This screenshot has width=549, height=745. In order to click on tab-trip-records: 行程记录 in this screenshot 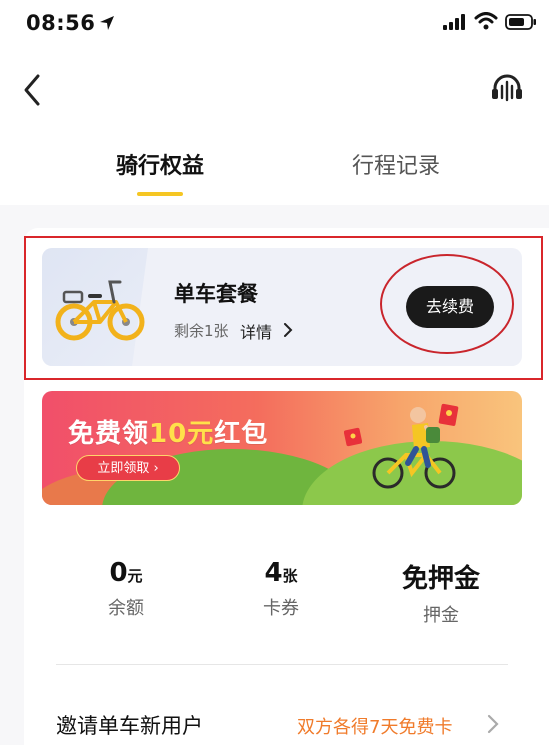, I will do `click(396, 164)`.